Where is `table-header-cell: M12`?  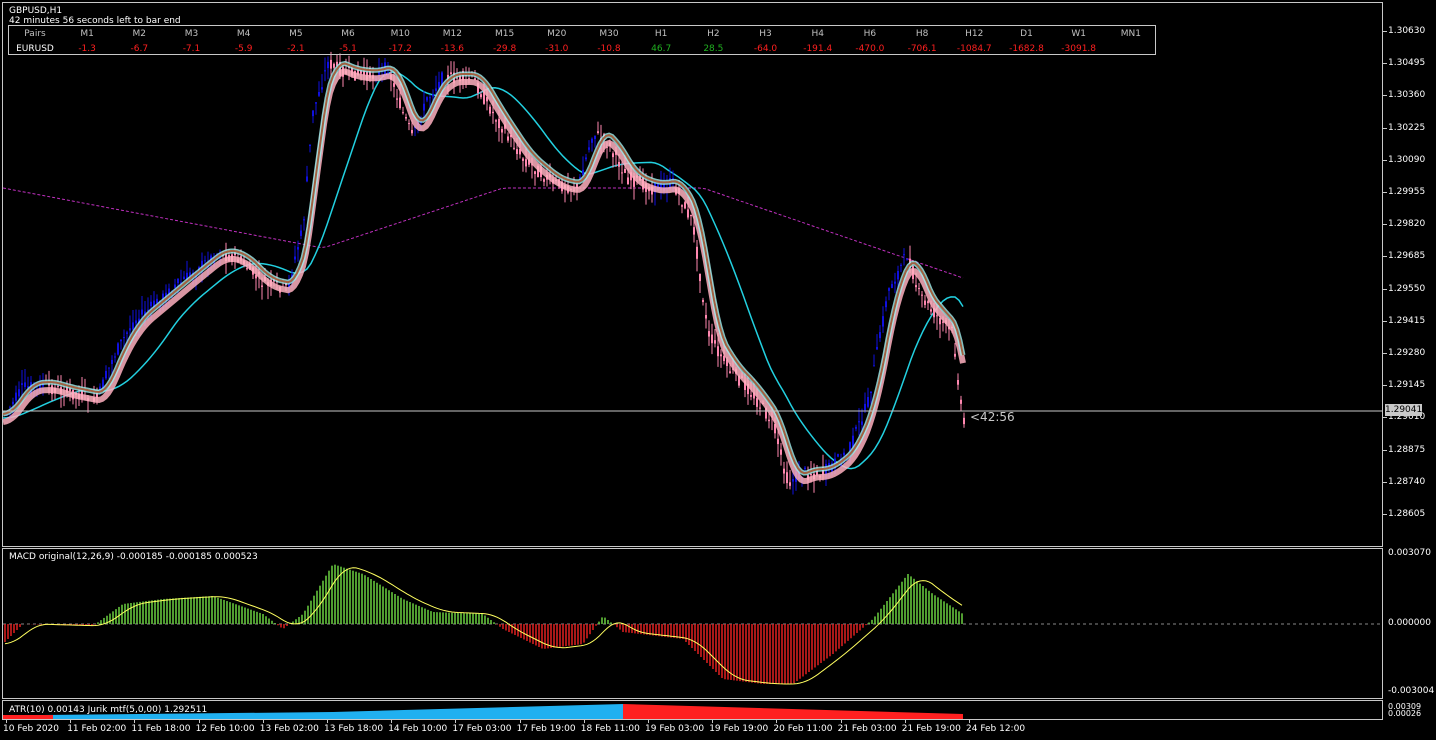
table-header-cell: M12 is located at coordinates (452, 33).